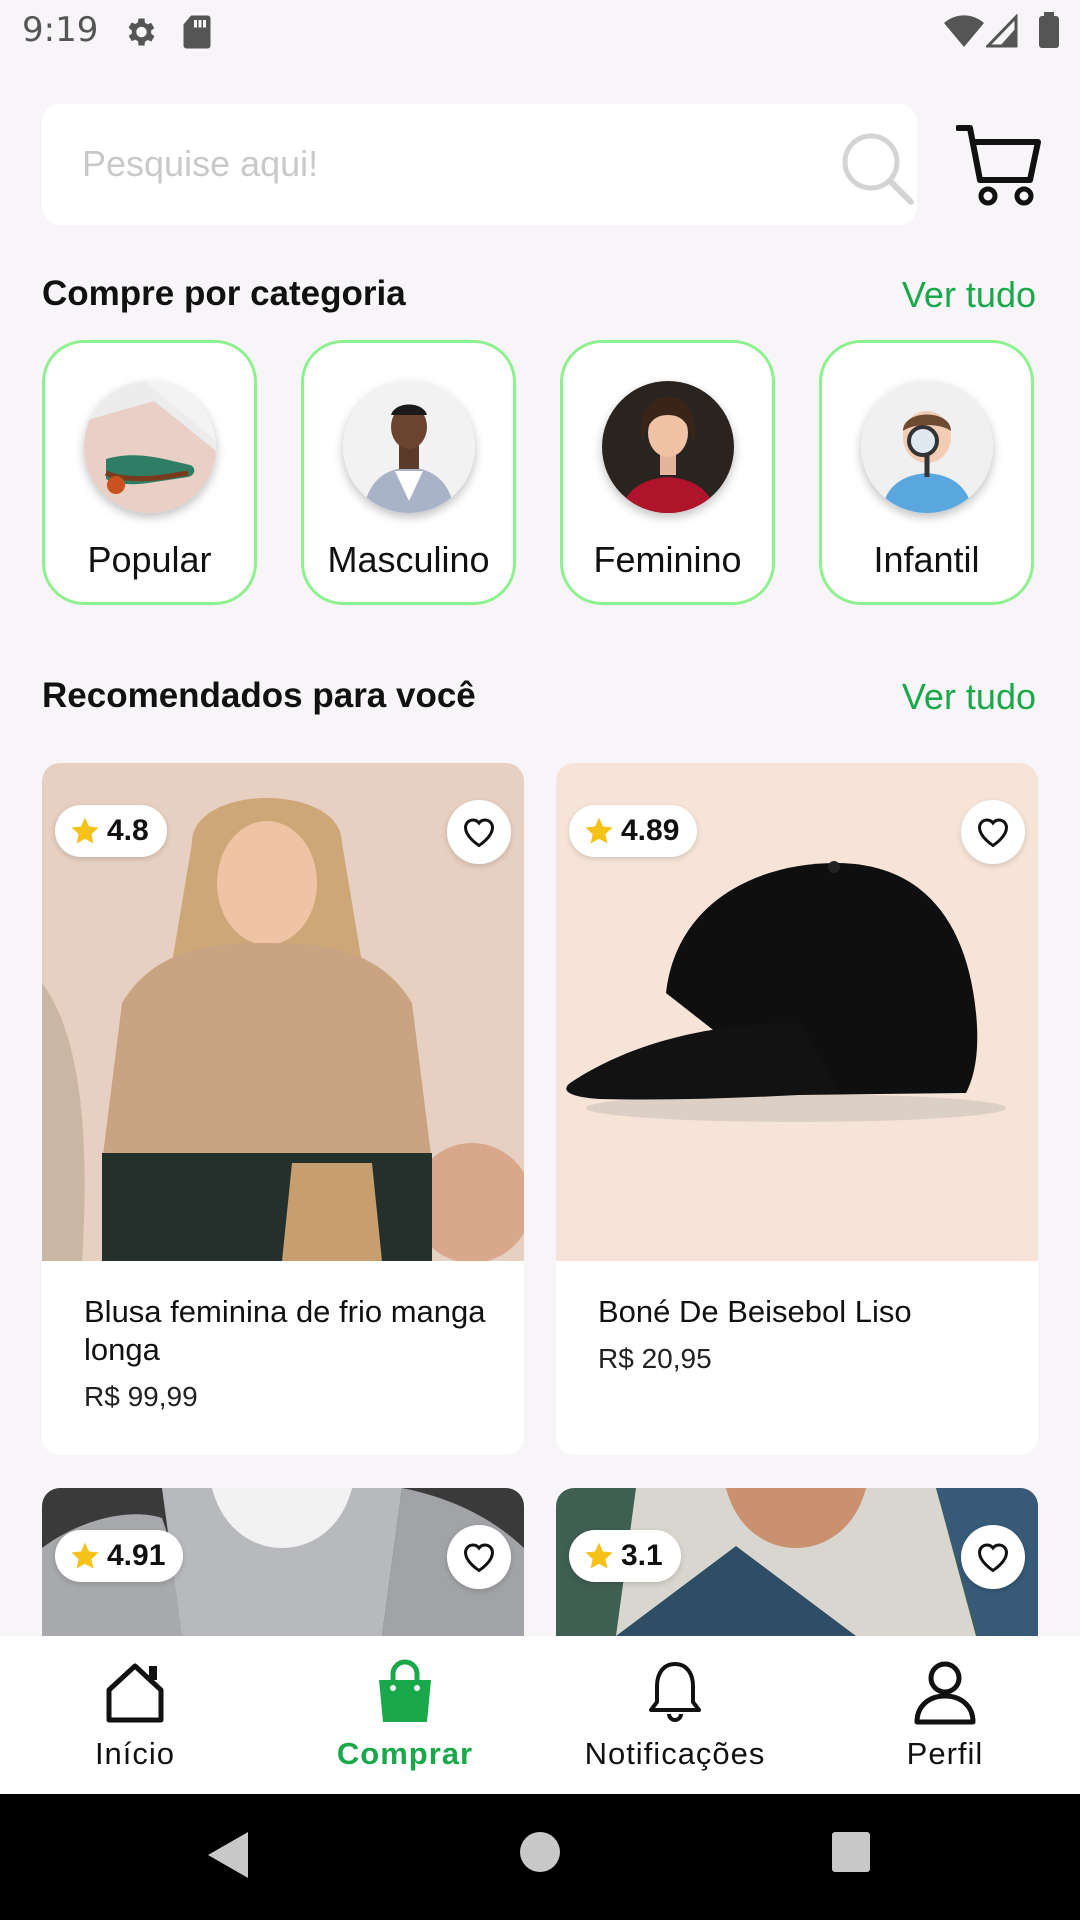  I want to click on categories-title: Compre por categoria, so click(224, 293).